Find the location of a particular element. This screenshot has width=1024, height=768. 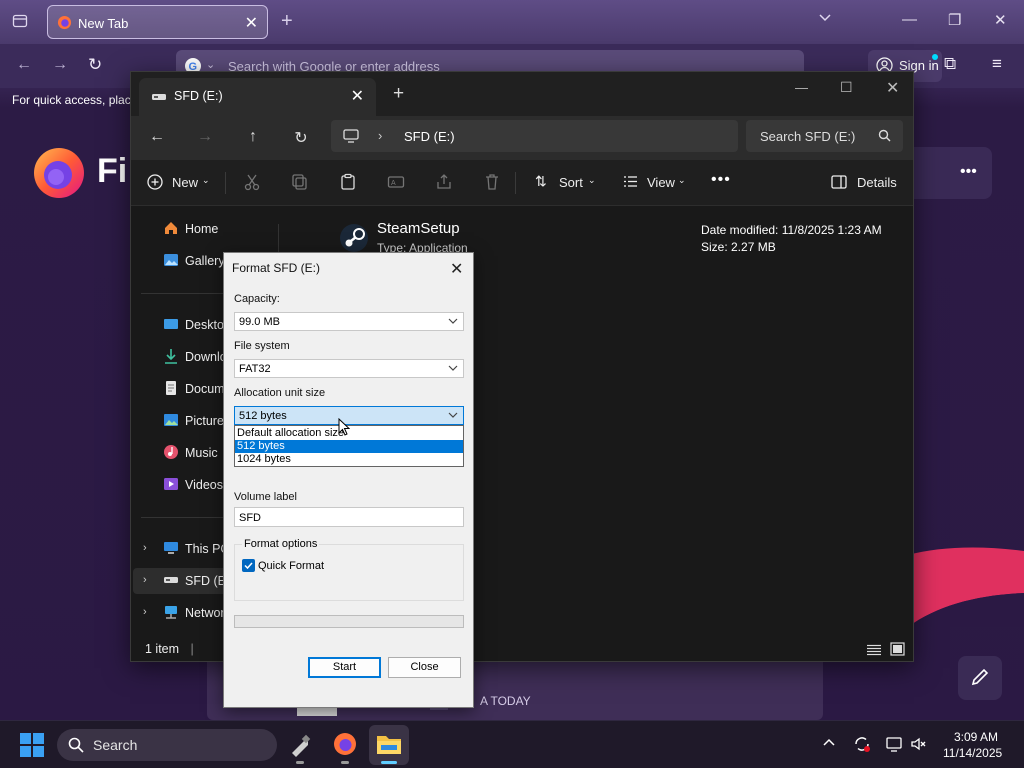

volume-muted-icon is located at coordinates (919, 744).